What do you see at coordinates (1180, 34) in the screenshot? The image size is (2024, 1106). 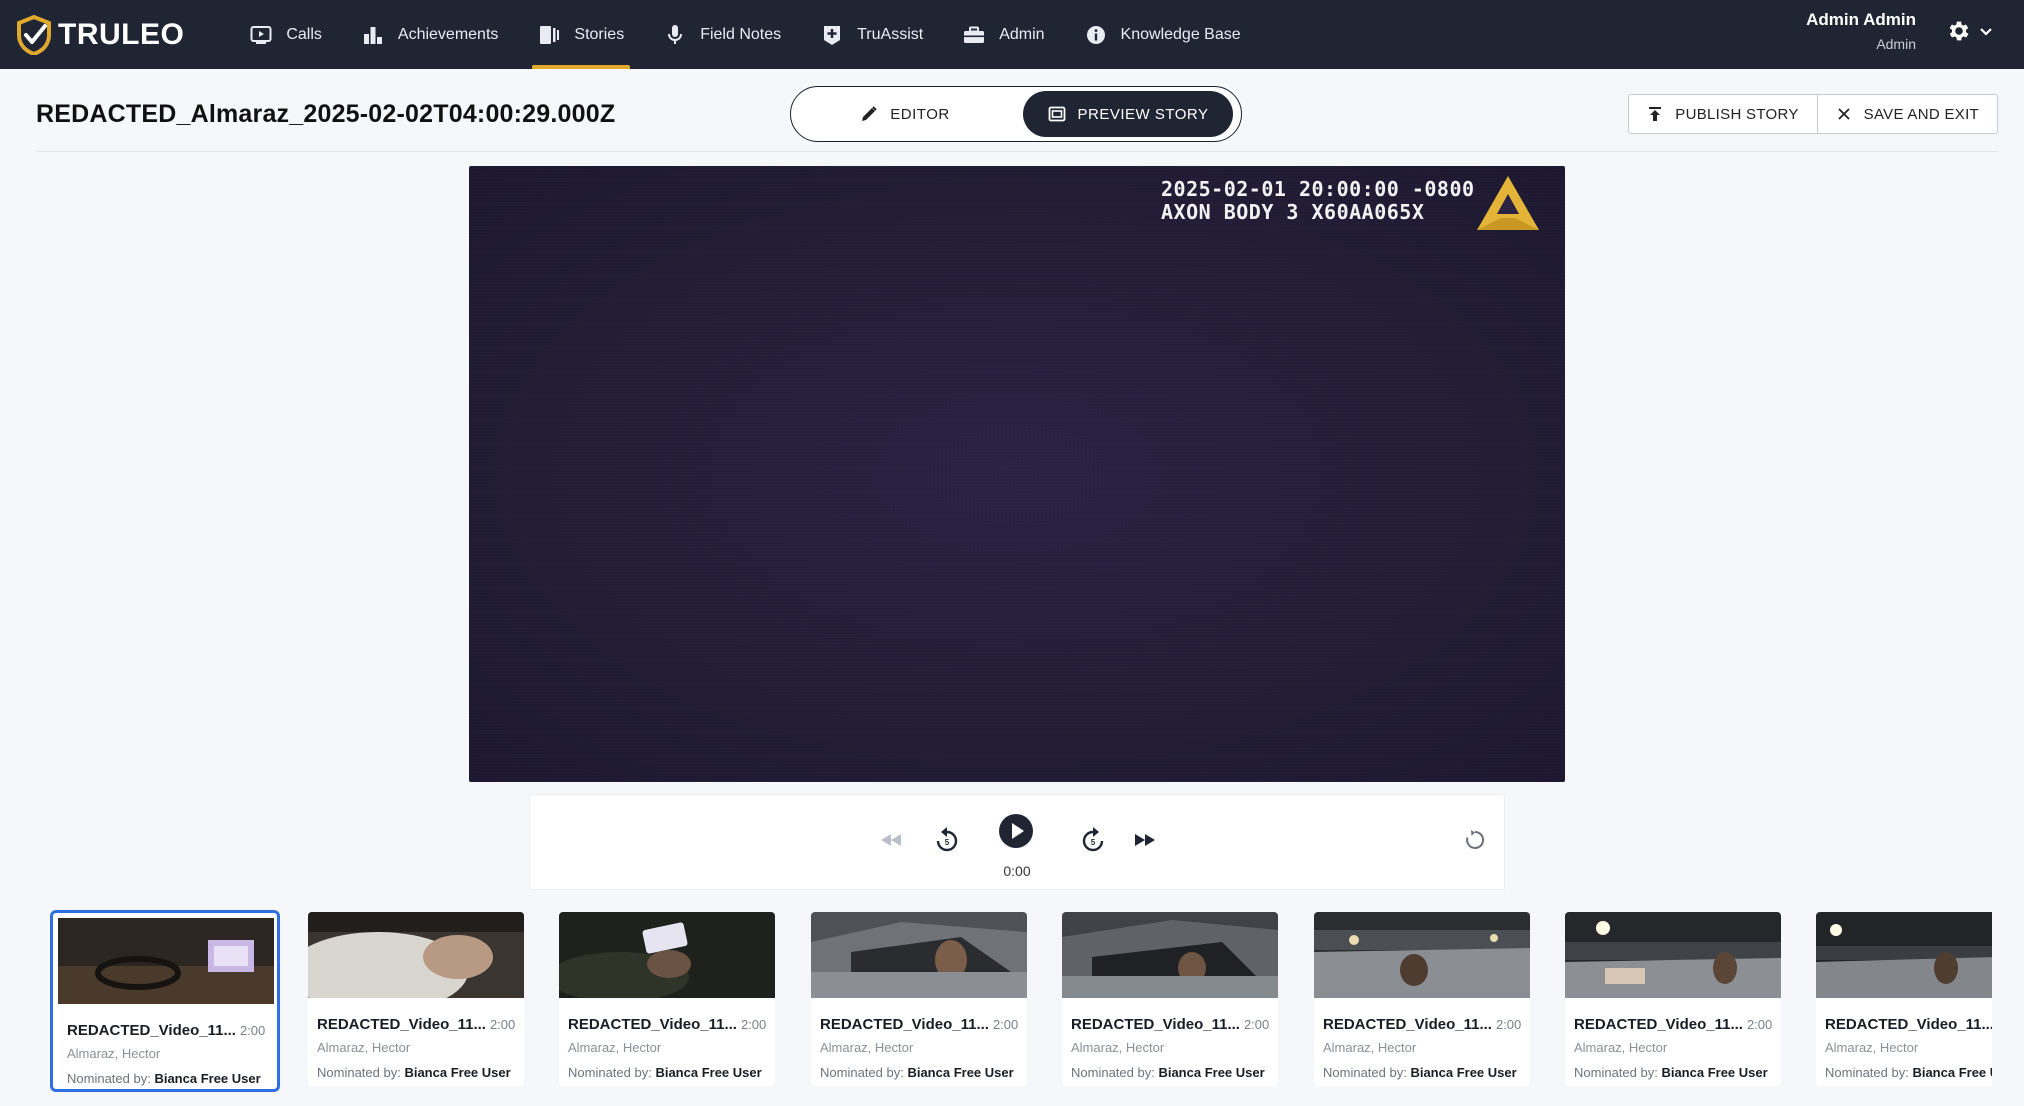 I see `nav-label: Knowledge Base` at bounding box center [1180, 34].